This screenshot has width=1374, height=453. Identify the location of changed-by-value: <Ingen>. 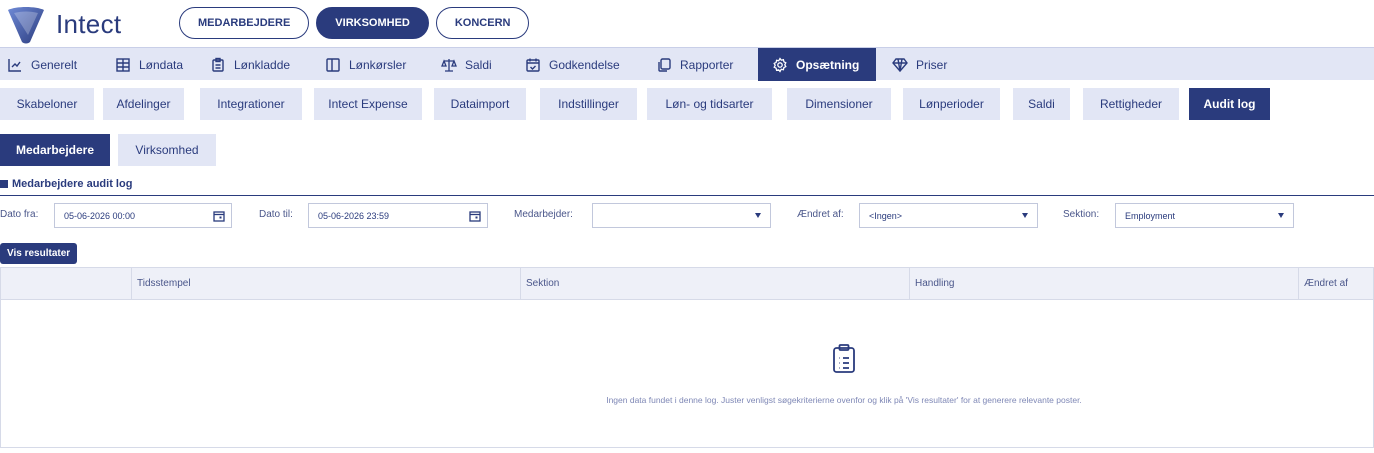
(886, 215).